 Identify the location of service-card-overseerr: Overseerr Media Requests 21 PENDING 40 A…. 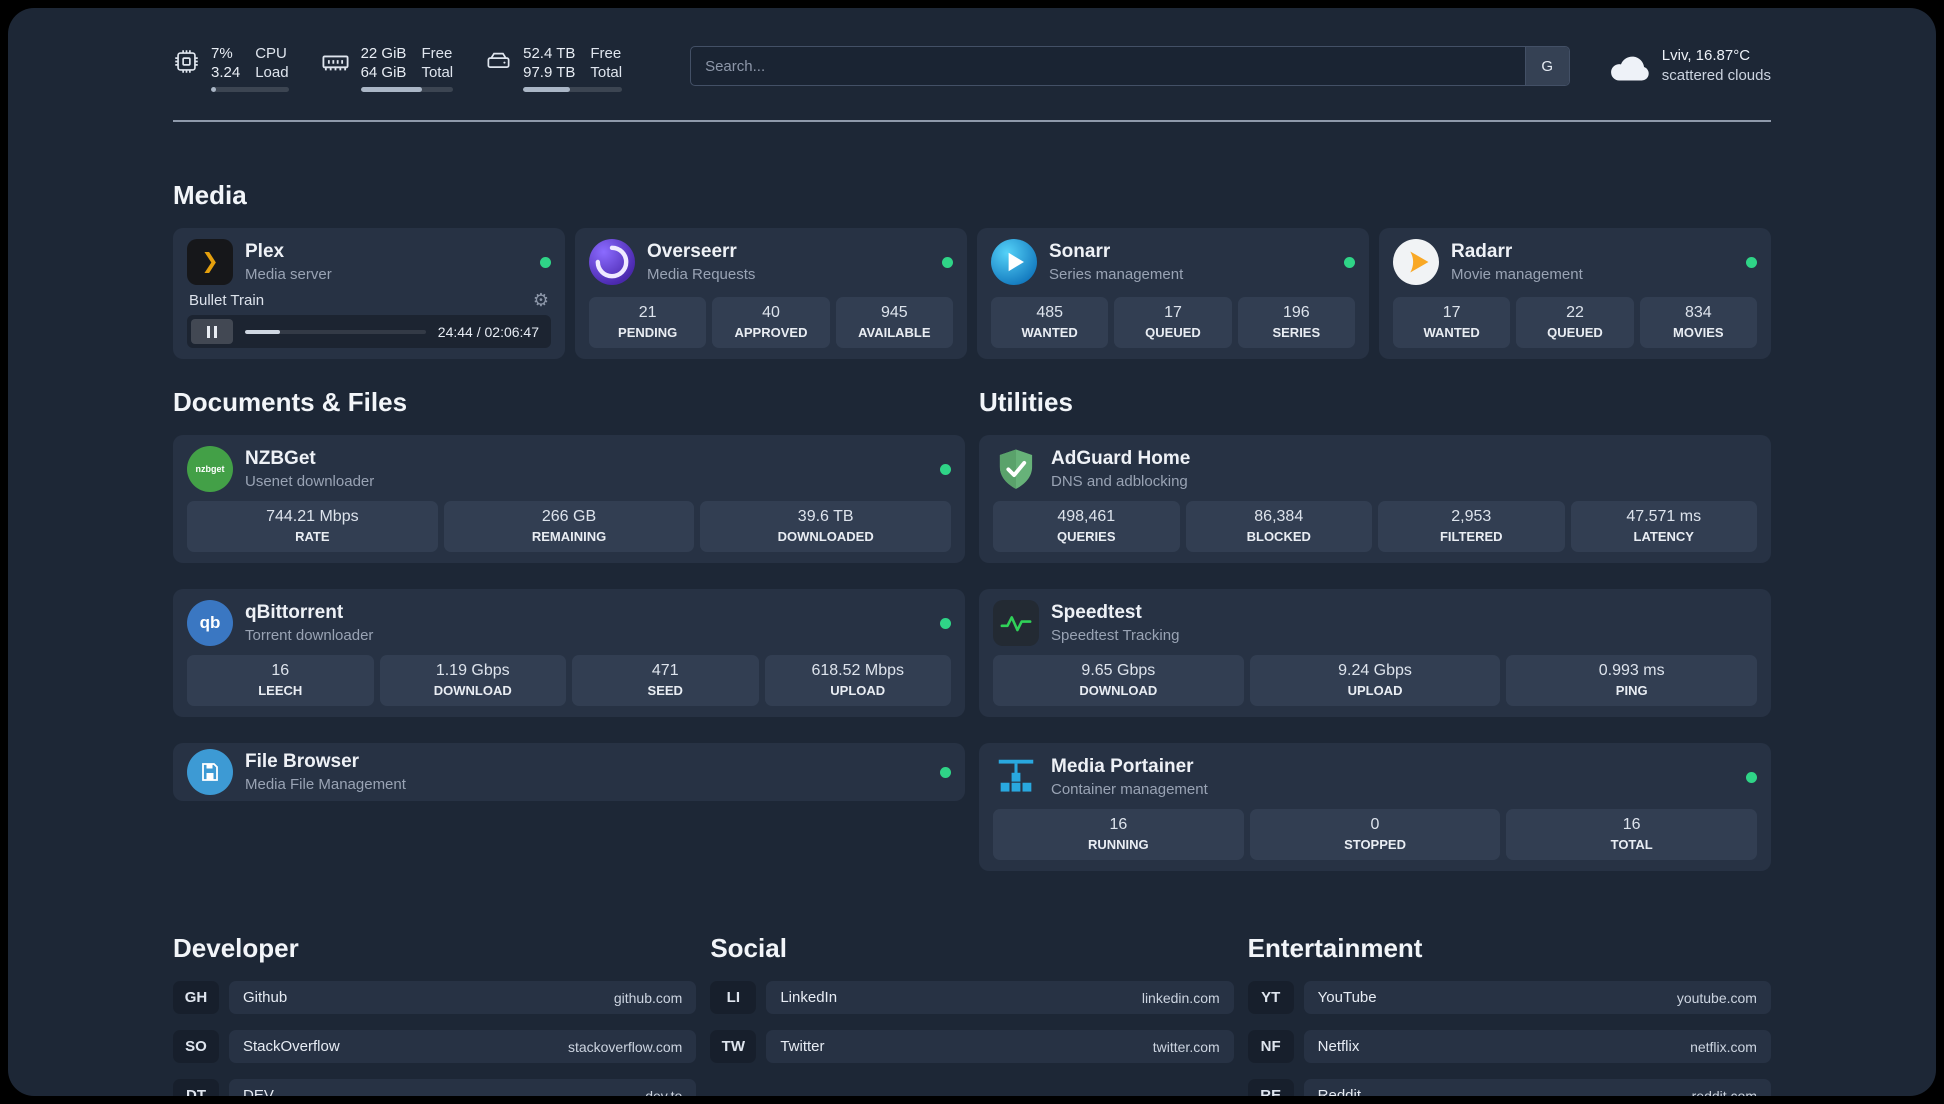
(771, 293).